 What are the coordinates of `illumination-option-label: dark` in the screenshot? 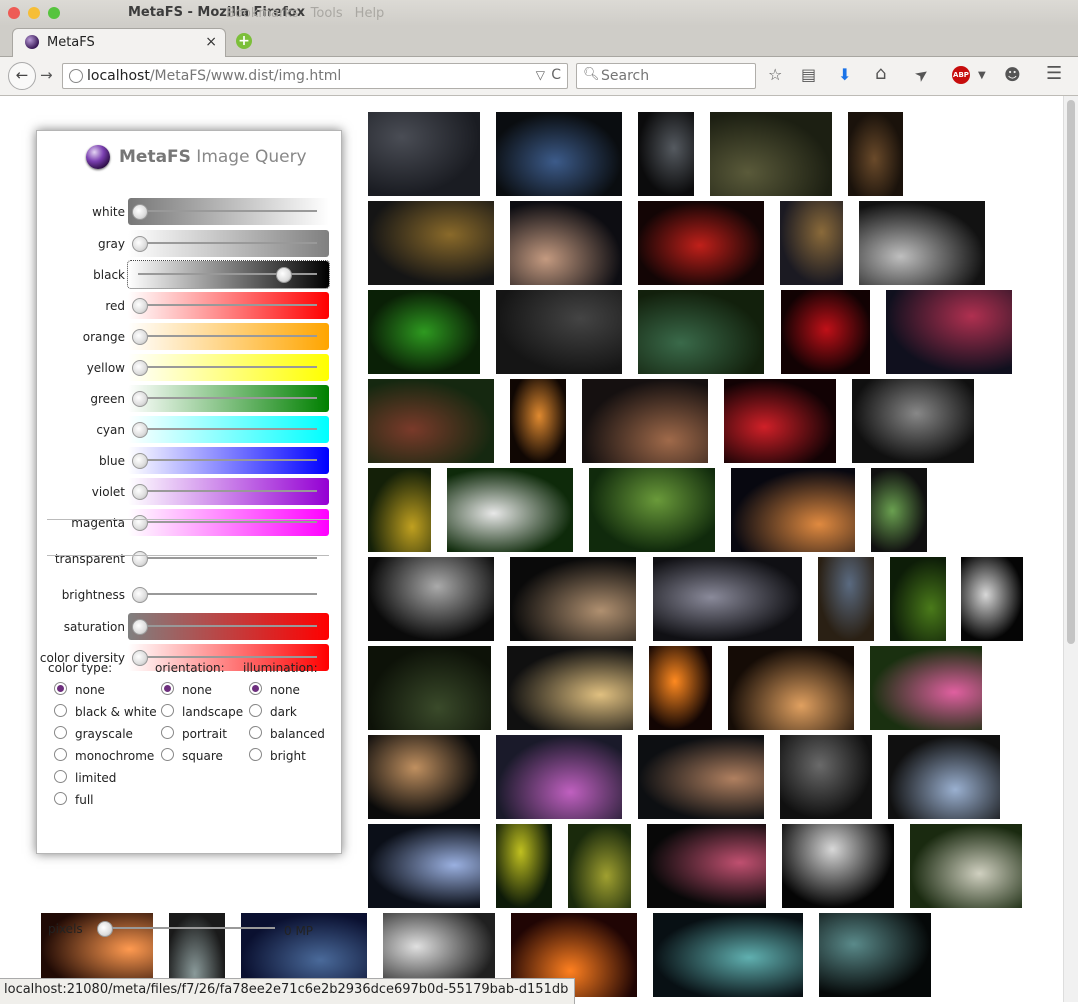 It's located at (283, 712).